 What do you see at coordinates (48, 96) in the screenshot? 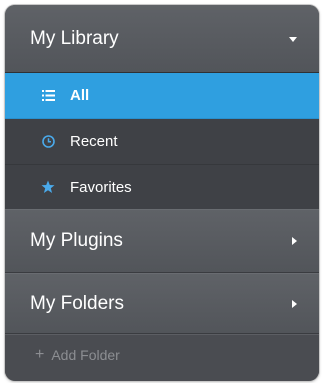
I see `list-icon` at bounding box center [48, 96].